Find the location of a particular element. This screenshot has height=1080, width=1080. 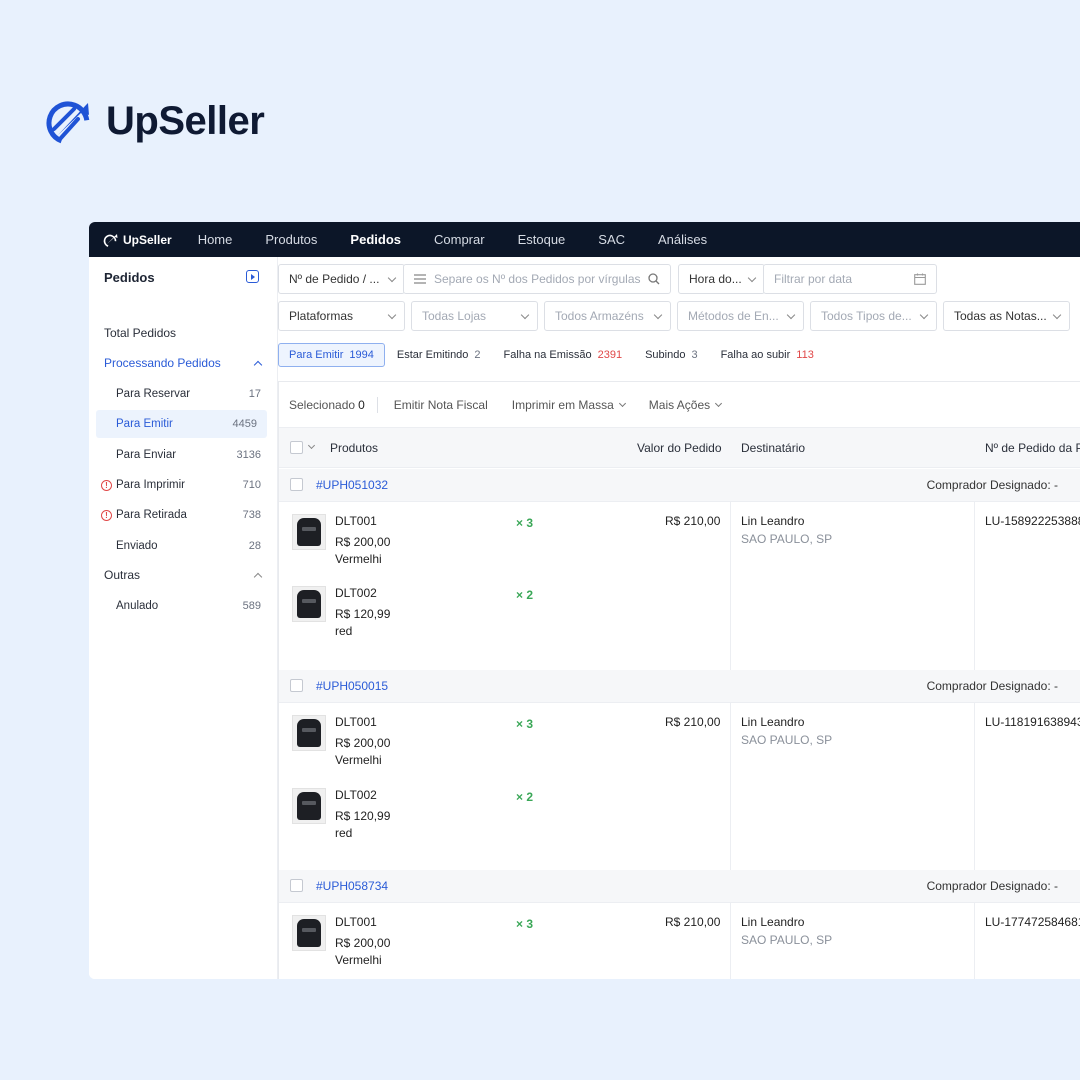

selected-label: Selecionado is located at coordinates (322, 404).